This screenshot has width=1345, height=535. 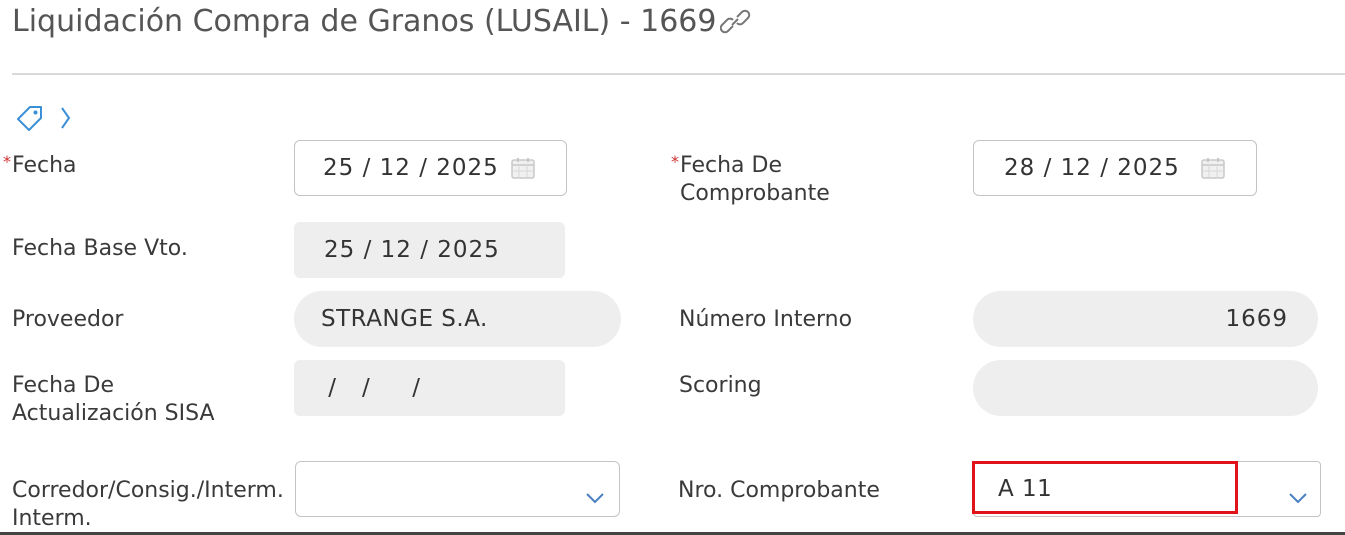 I want to click on fecha-base-vto-value: 25 / 12 / 2025, so click(x=412, y=250).